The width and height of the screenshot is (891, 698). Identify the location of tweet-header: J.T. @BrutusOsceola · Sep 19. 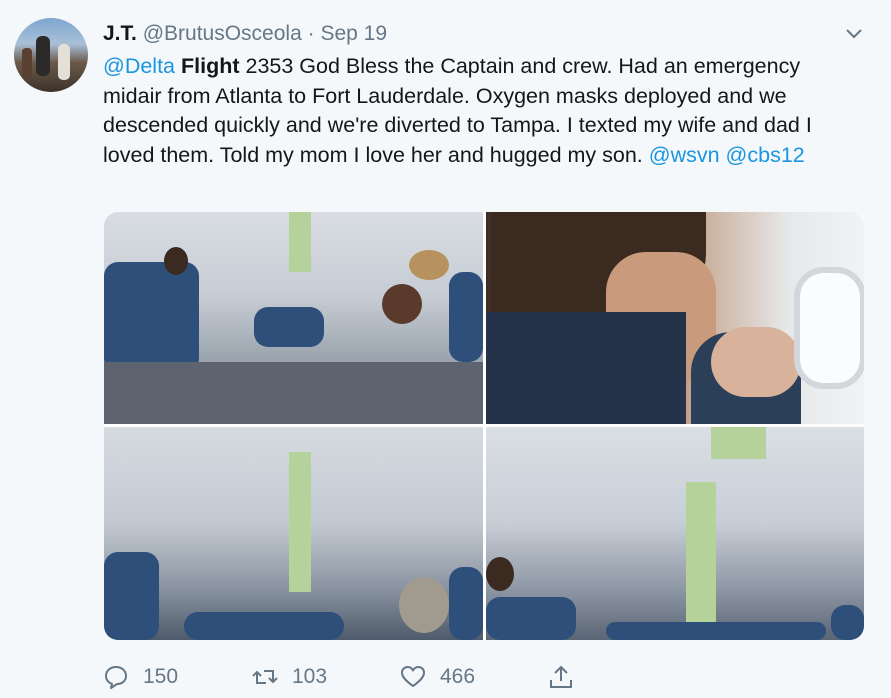
(245, 34).